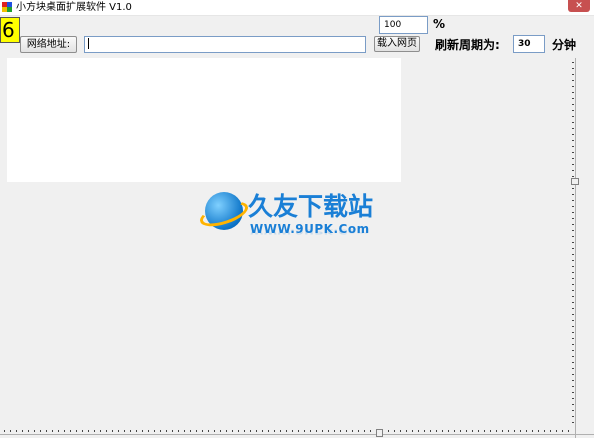 This screenshot has height=438, width=594. I want to click on text-cursor, so click(88, 43).